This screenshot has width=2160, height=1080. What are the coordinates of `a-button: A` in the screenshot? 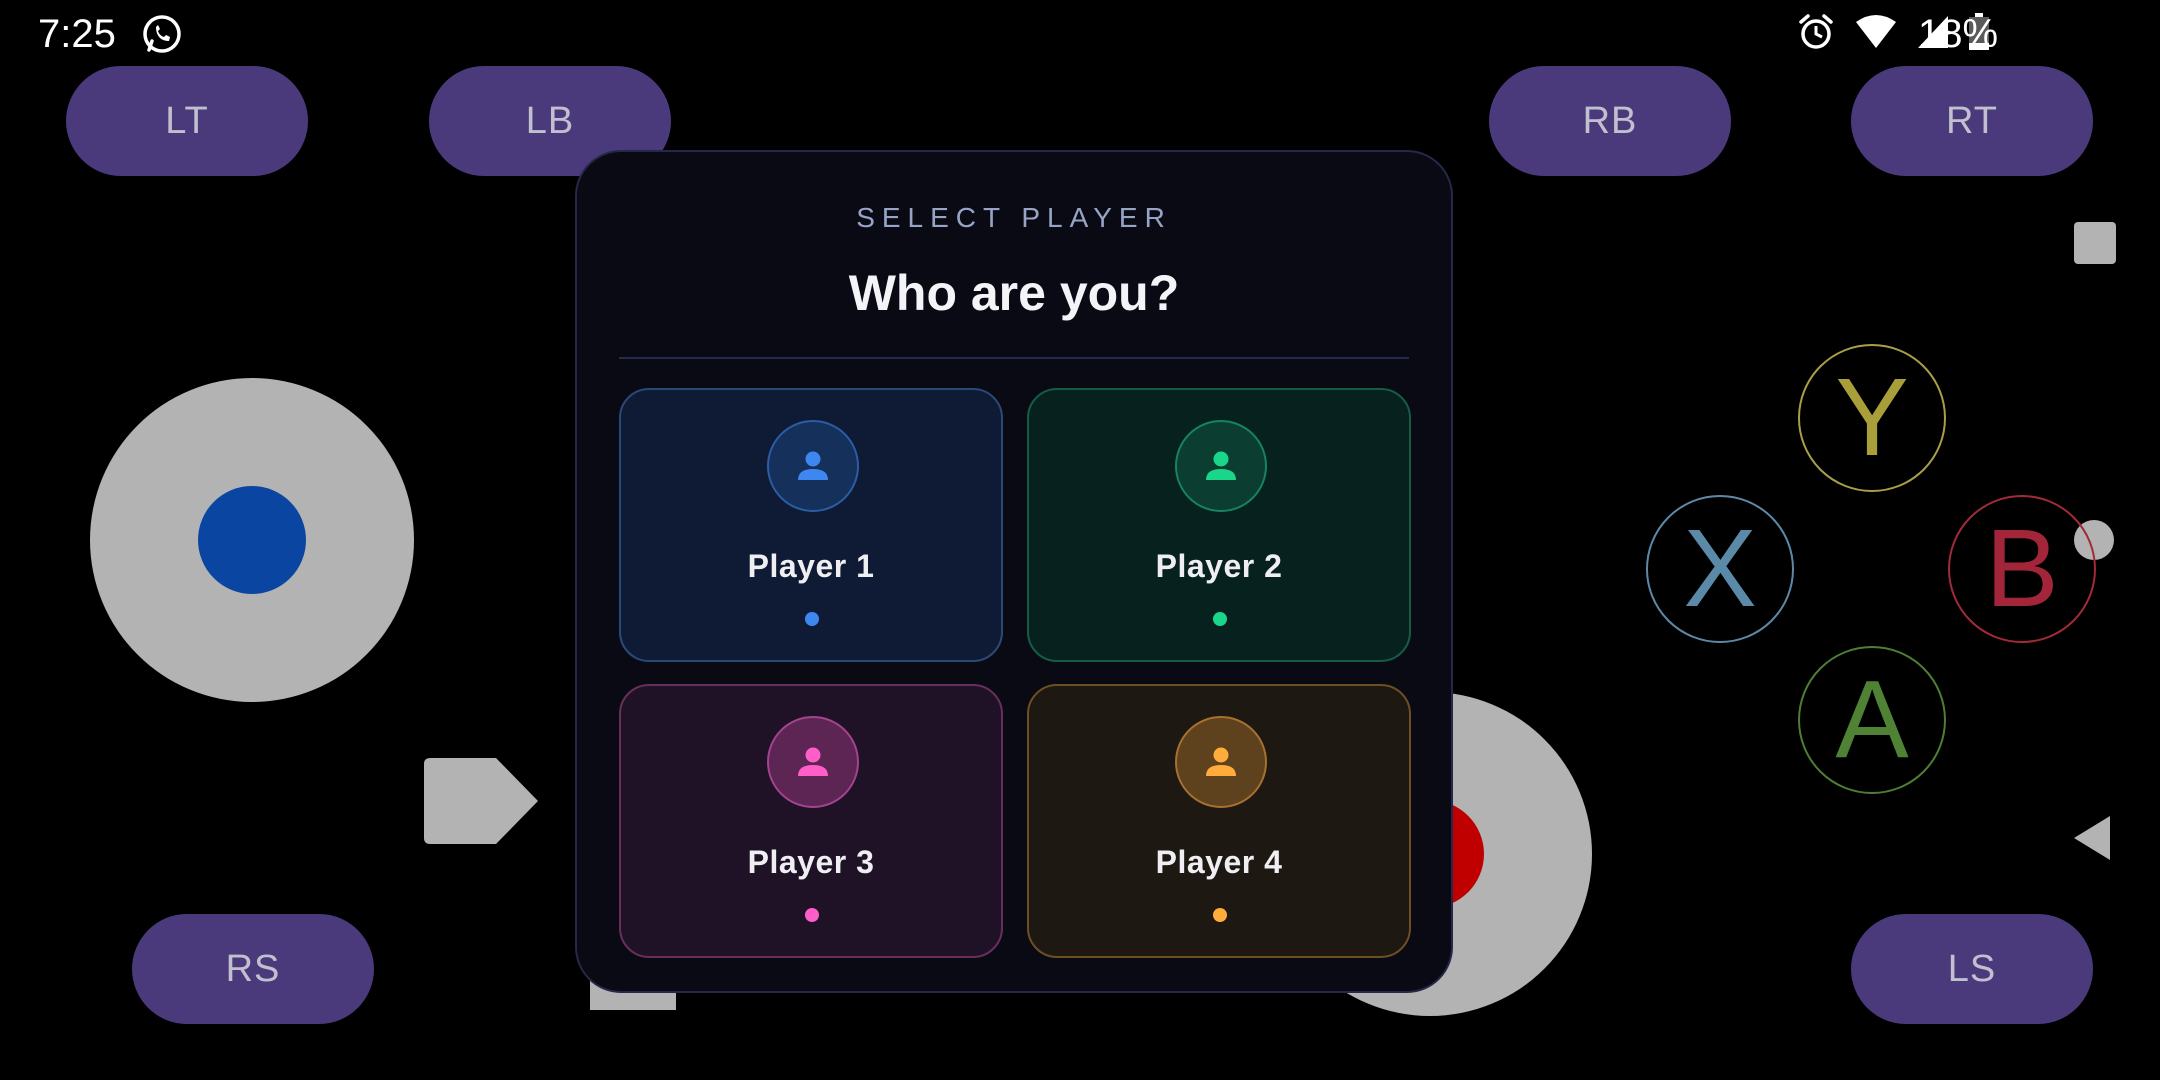 It's located at (1872, 720).